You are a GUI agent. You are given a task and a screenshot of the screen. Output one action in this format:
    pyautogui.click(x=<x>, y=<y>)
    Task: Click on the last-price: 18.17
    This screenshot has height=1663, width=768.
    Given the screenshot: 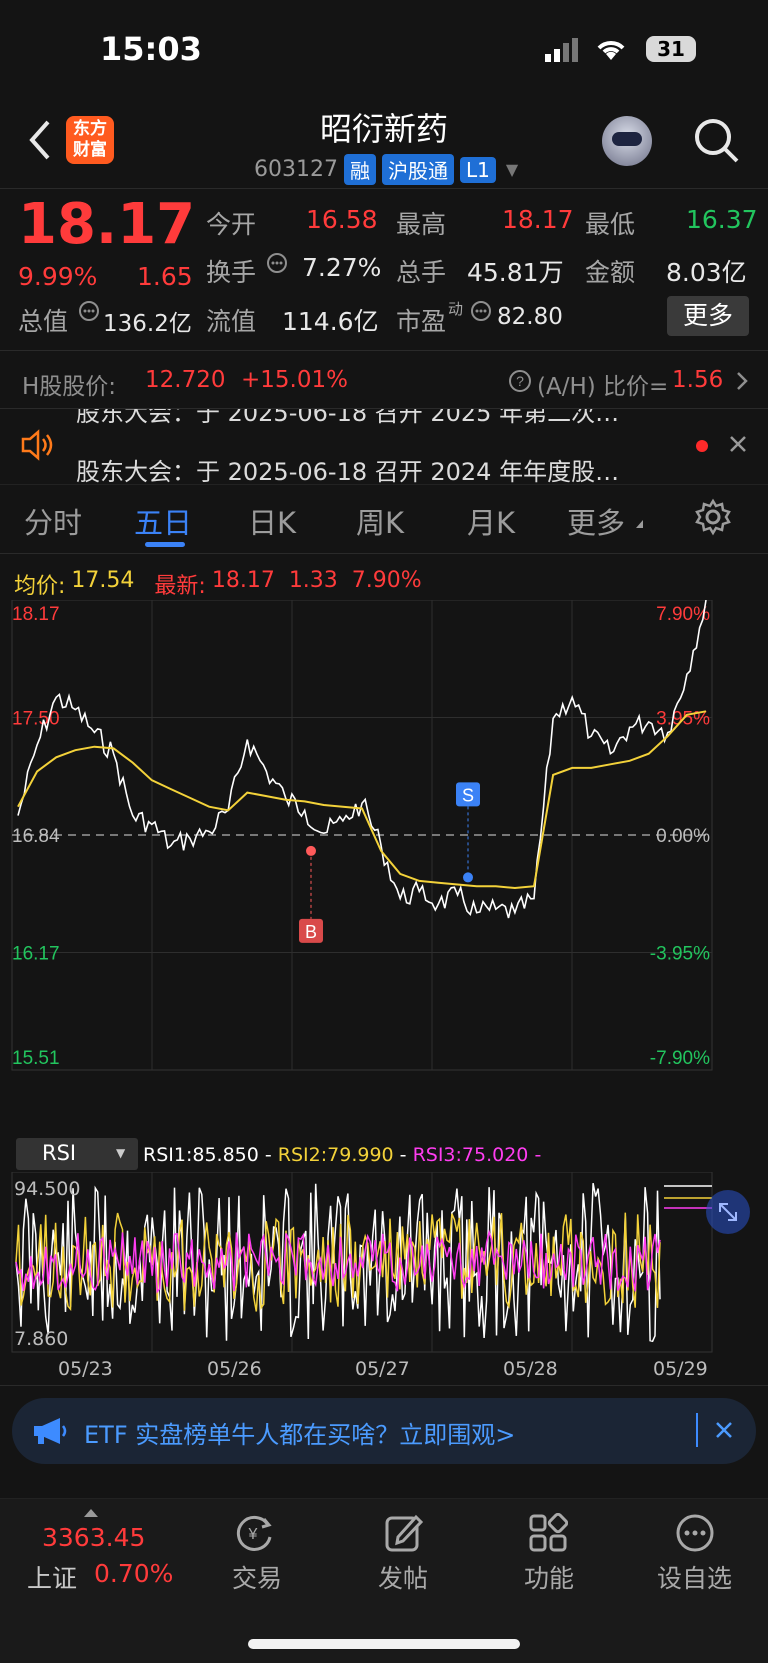 What is the action you would take?
    pyautogui.click(x=107, y=224)
    